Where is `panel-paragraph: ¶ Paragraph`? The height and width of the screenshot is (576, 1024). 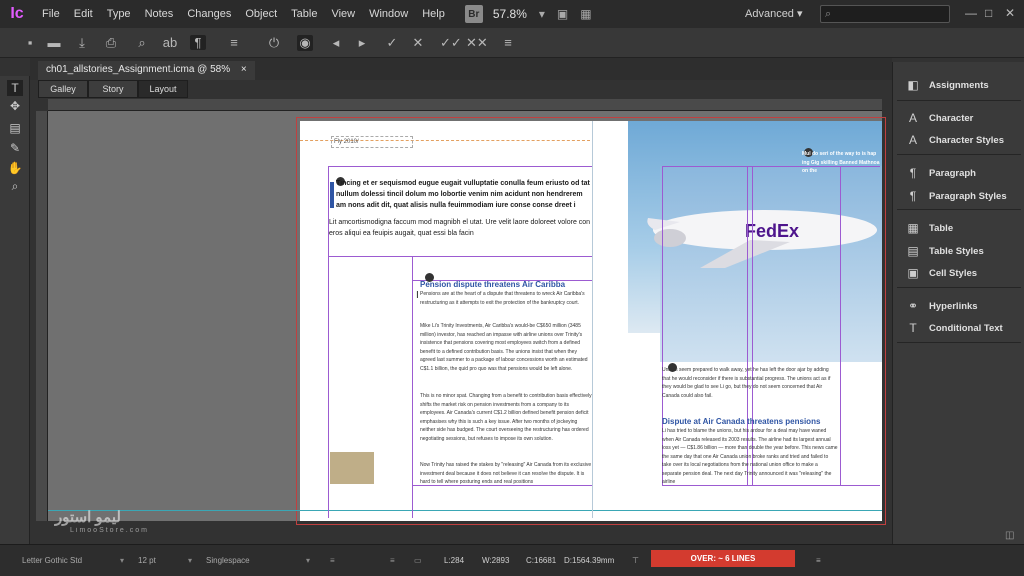
panel-paragraph: ¶ Paragraph is located at coordinates (958, 173).